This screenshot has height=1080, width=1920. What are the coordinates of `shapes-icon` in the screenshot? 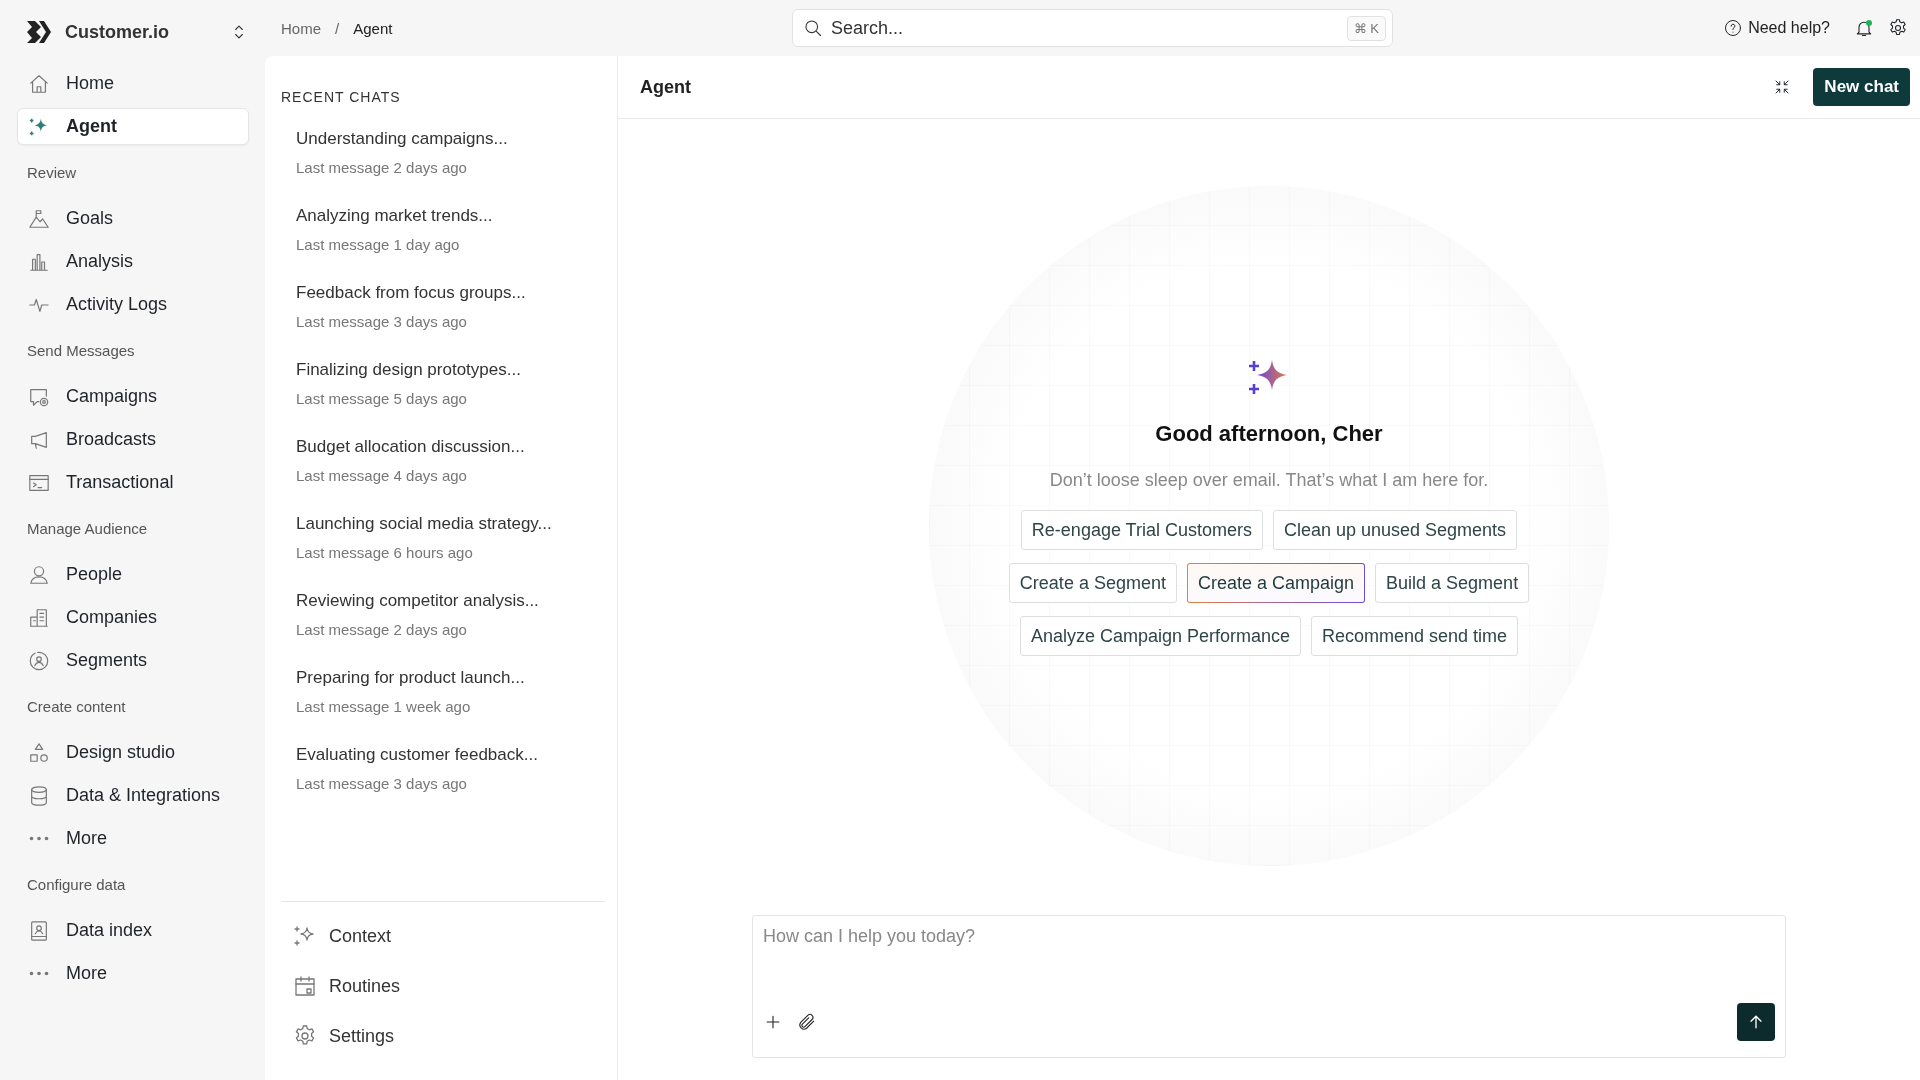 It's located at (39, 752).